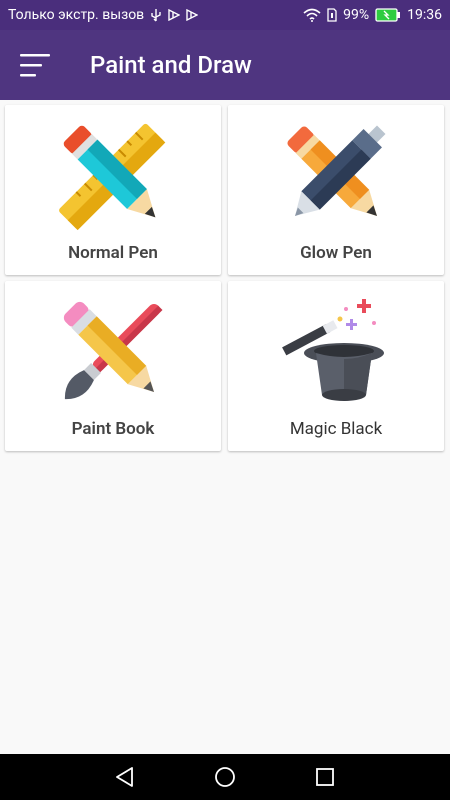 Image resolution: width=450 pixels, height=800 pixels. Describe the element at coordinates (113, 429) in the screenshot. I see `card-label: Paint Book` at that location.